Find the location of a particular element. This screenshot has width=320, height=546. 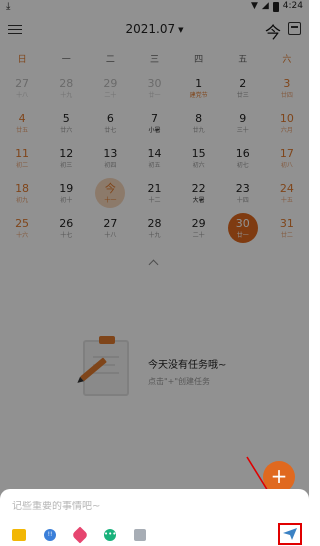

more-icon: ••• is located at coordinates (110, 535).